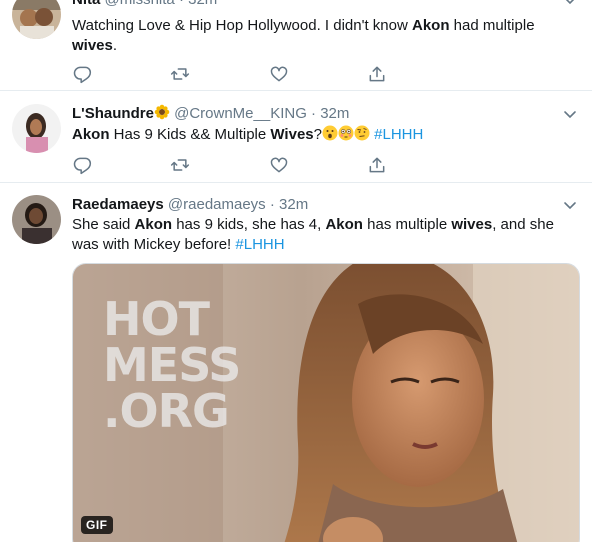 The width and height of the screenshot is (592, 542). Describe the element at coordinates (162, 112) in the screenshot. I see `sunflower-icon` at that location.